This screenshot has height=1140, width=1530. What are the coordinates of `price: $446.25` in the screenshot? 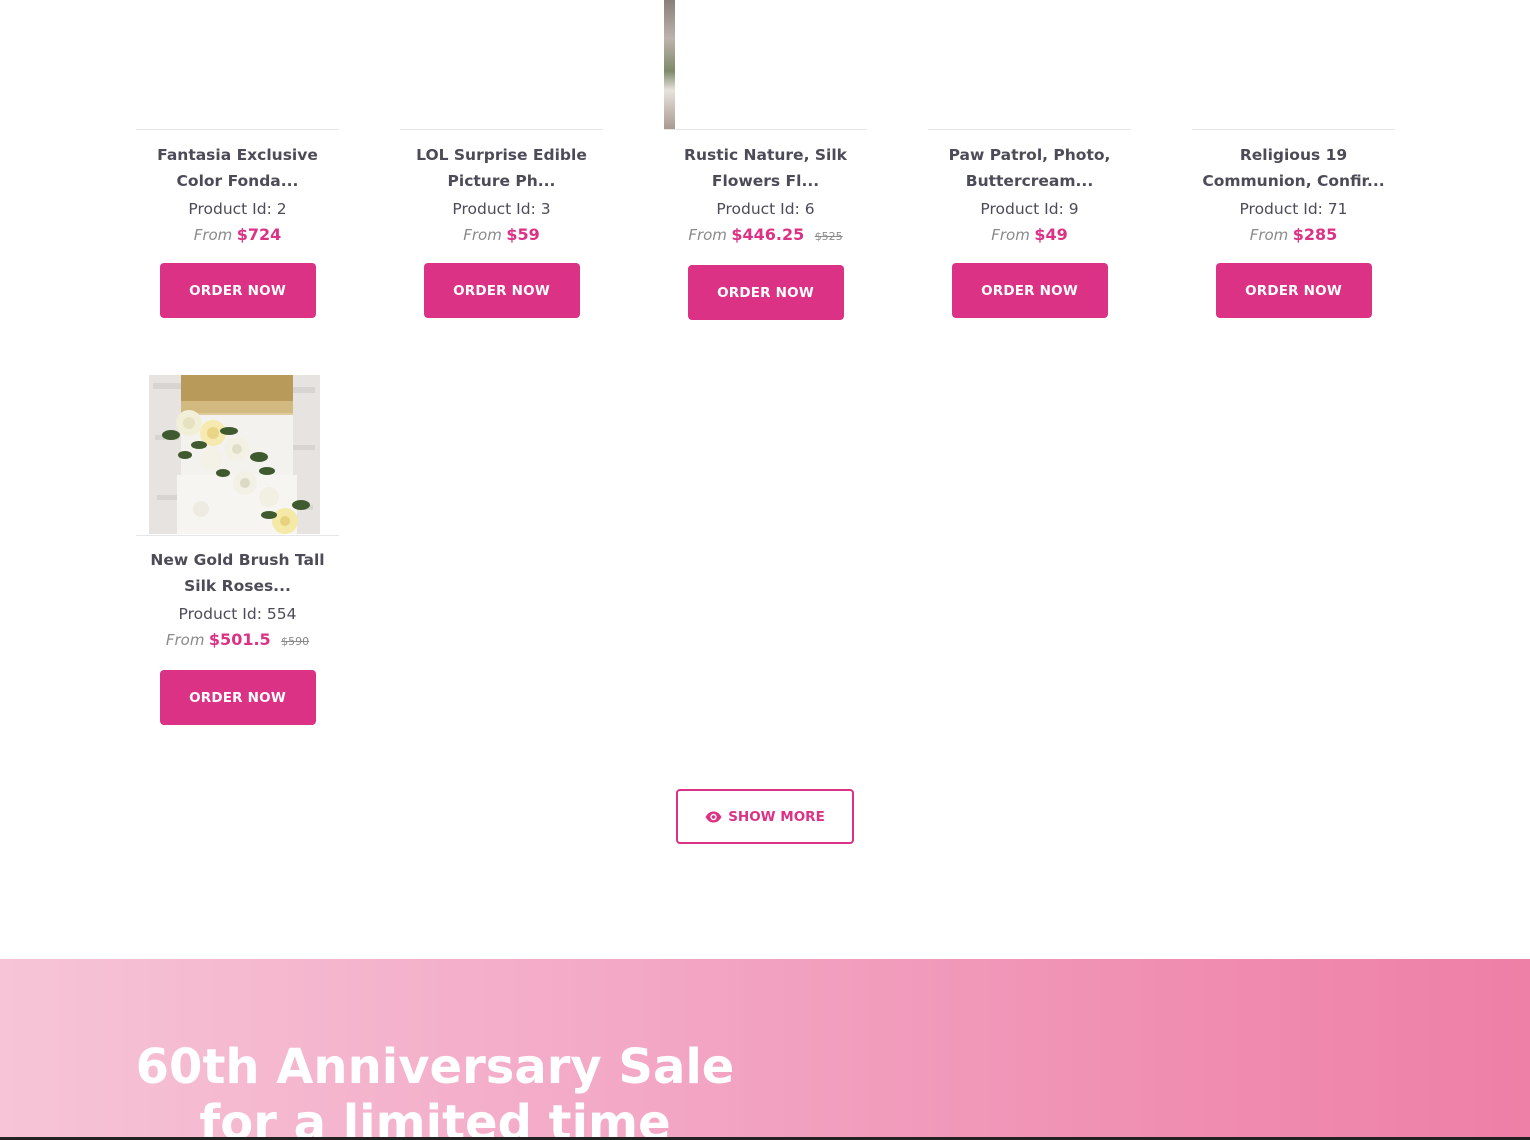 It's located at (768, 234).